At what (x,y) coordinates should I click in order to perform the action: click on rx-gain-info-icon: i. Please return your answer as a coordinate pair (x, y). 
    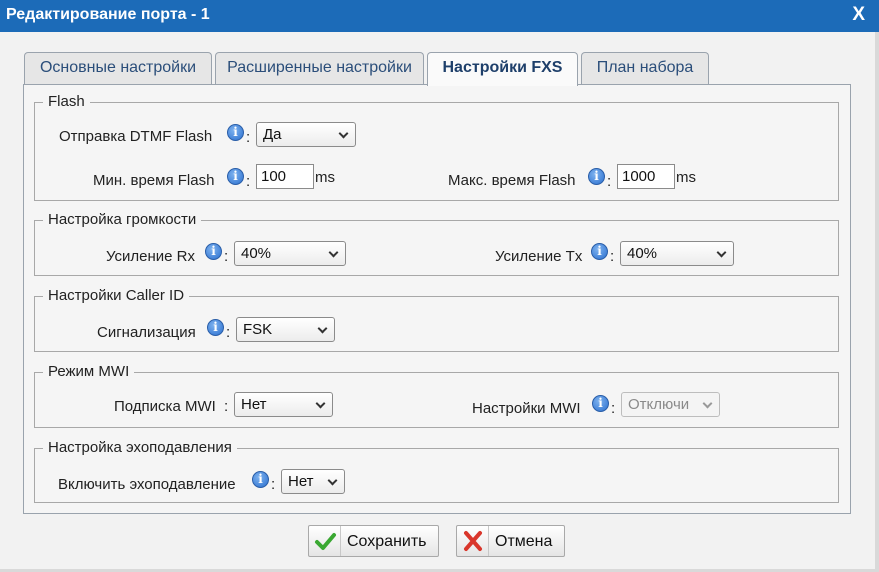
    Looking at the image, I should click on (213, 251).